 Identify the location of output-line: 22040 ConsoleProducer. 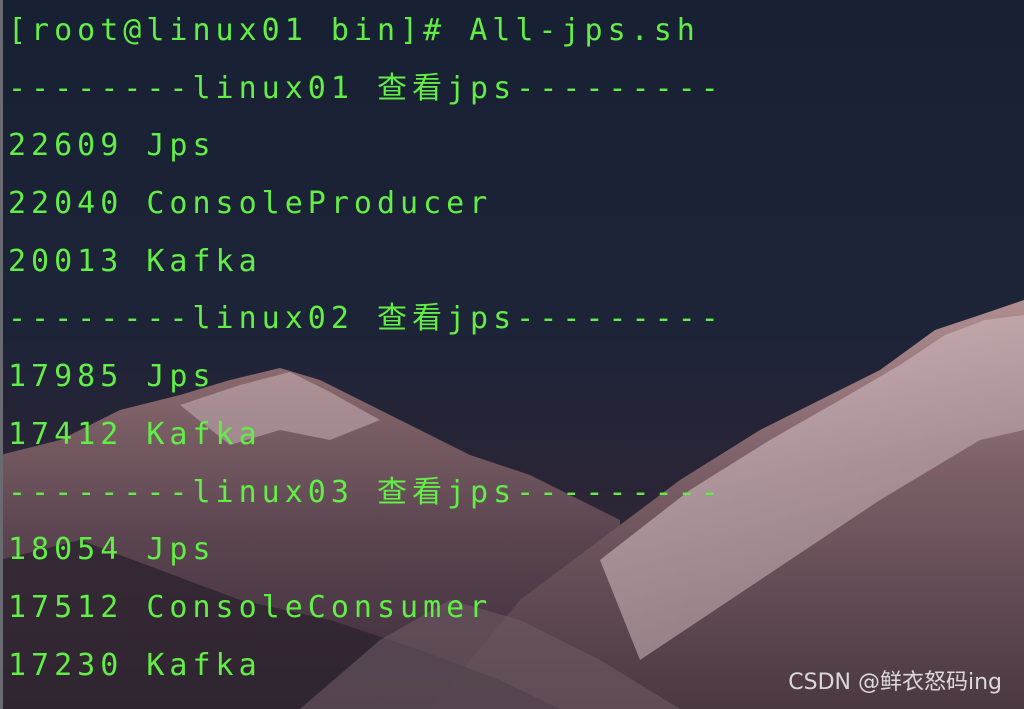
(250, 204).